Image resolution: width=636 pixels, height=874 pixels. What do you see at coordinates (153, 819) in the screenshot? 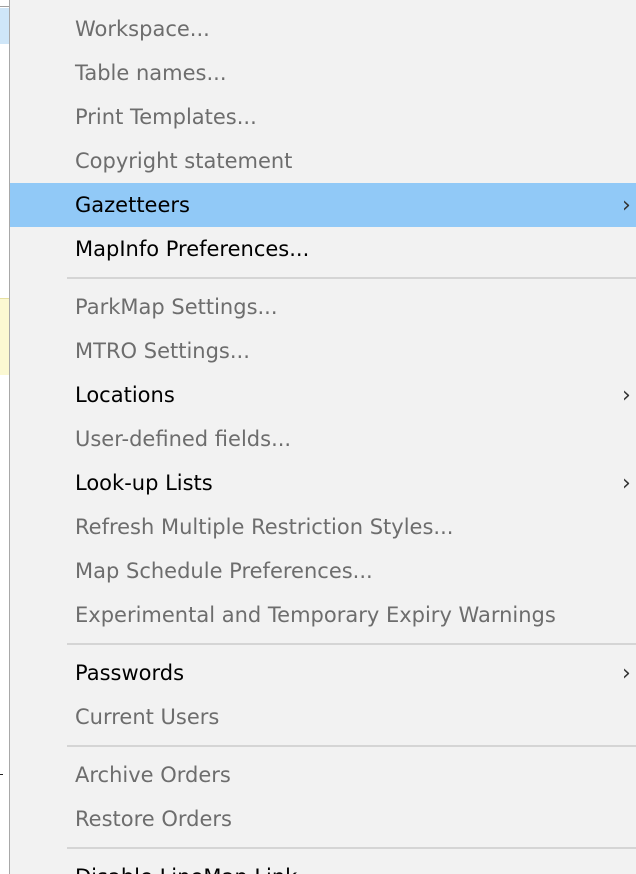
I see `menu-item-label: Restore Orders` at bounding box center [153, 819].